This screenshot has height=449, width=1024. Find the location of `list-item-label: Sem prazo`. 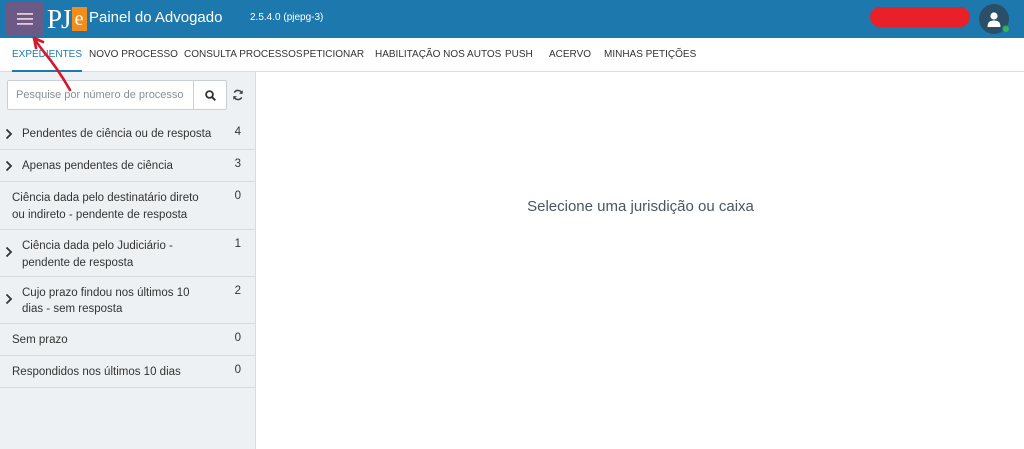

list-item-label: Sem prazo is located at coordinates (40, 340).